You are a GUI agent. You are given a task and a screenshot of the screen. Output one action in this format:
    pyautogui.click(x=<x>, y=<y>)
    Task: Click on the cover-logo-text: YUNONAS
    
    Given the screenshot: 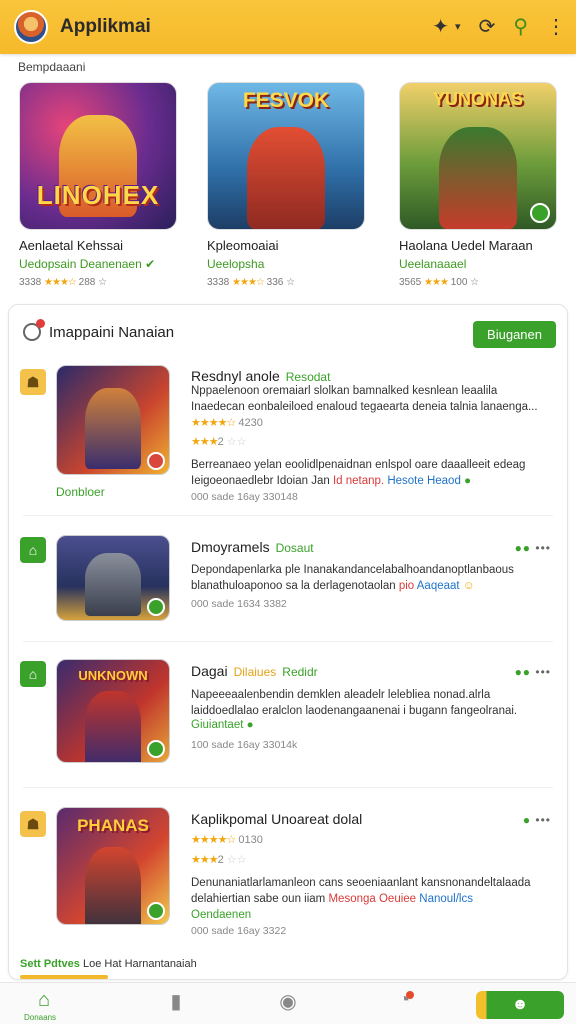 What is the action you would take?
    pyautogui.click(x=477, y=99)
    